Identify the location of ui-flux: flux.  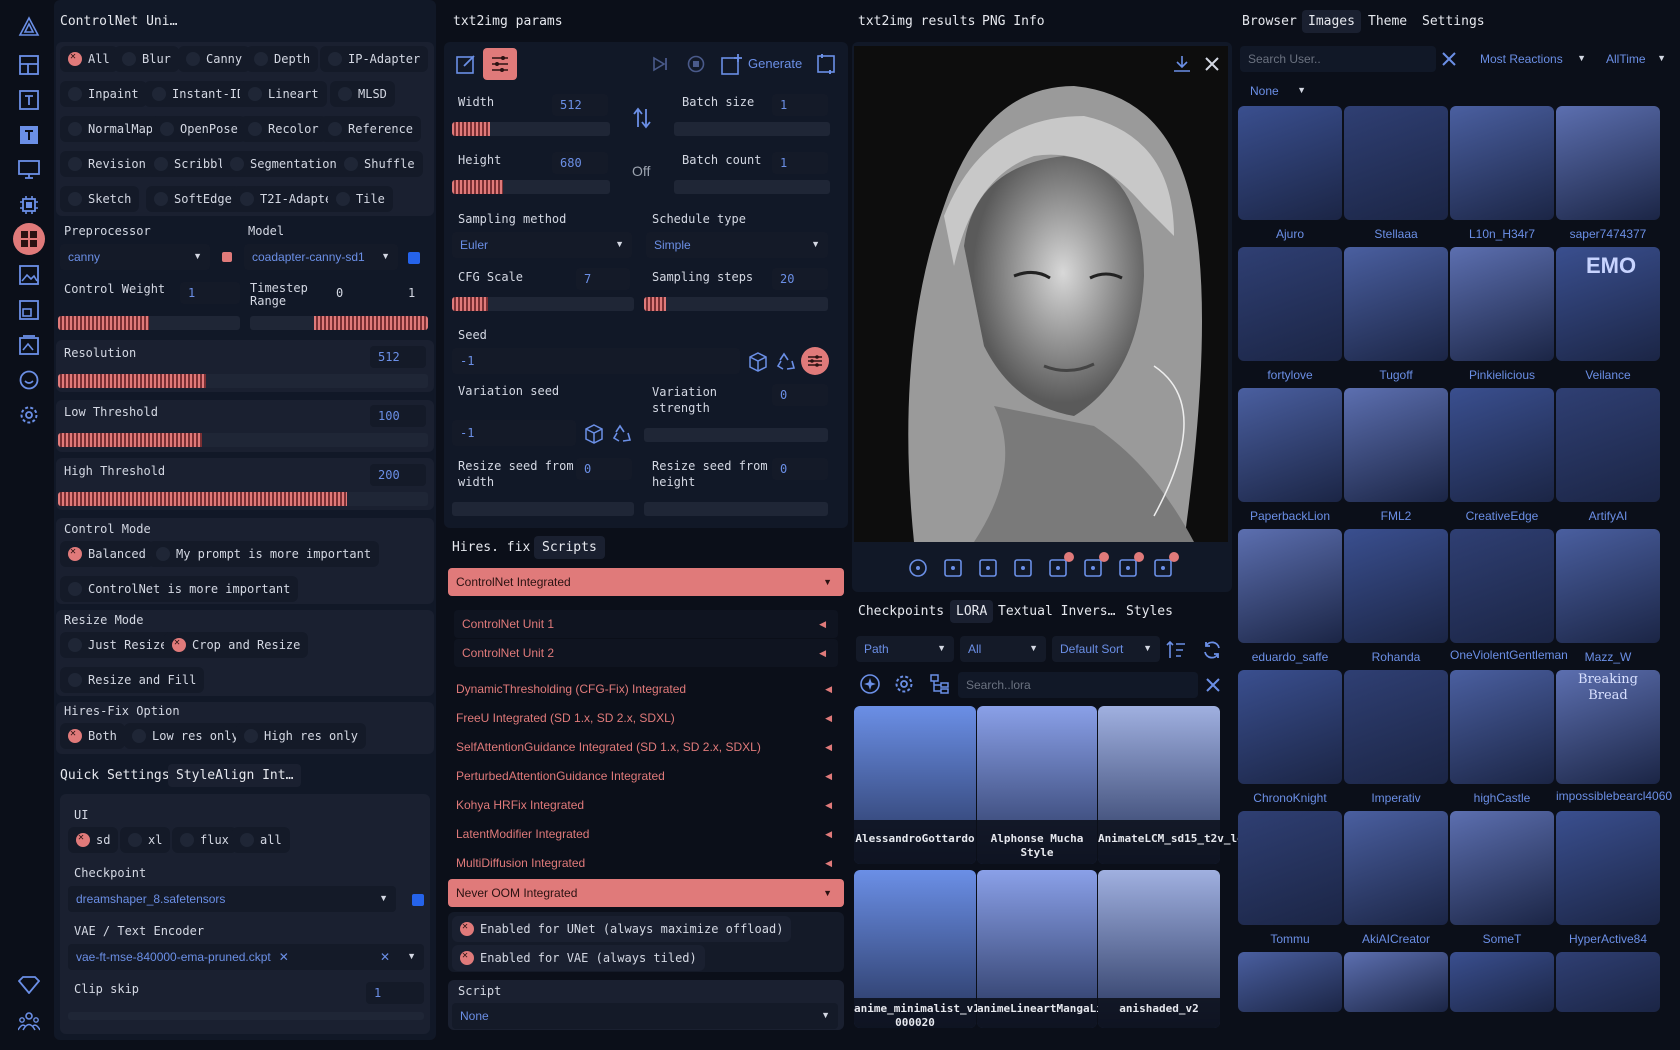
(204, 840).